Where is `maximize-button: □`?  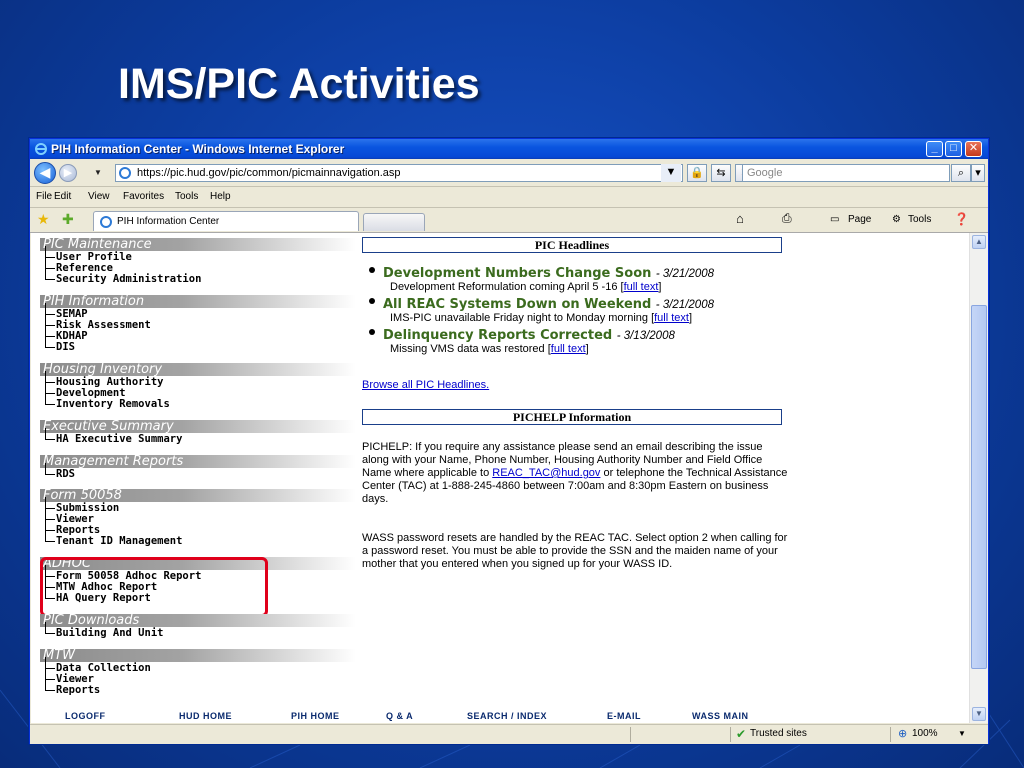
maximize-button: □ is located at coordinates (953, 149).